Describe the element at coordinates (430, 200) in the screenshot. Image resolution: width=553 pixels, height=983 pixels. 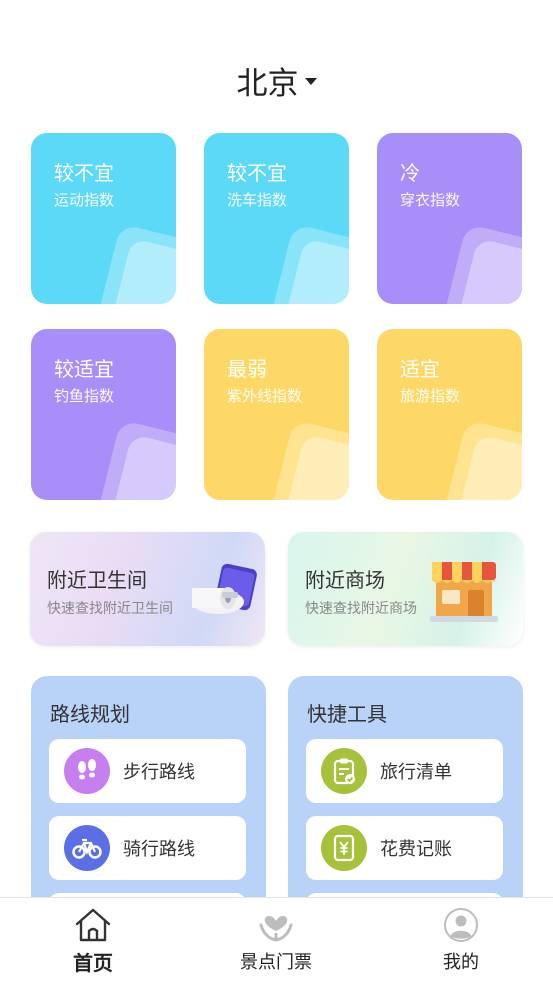
I see `index-label: 穿衣指数` at that location.